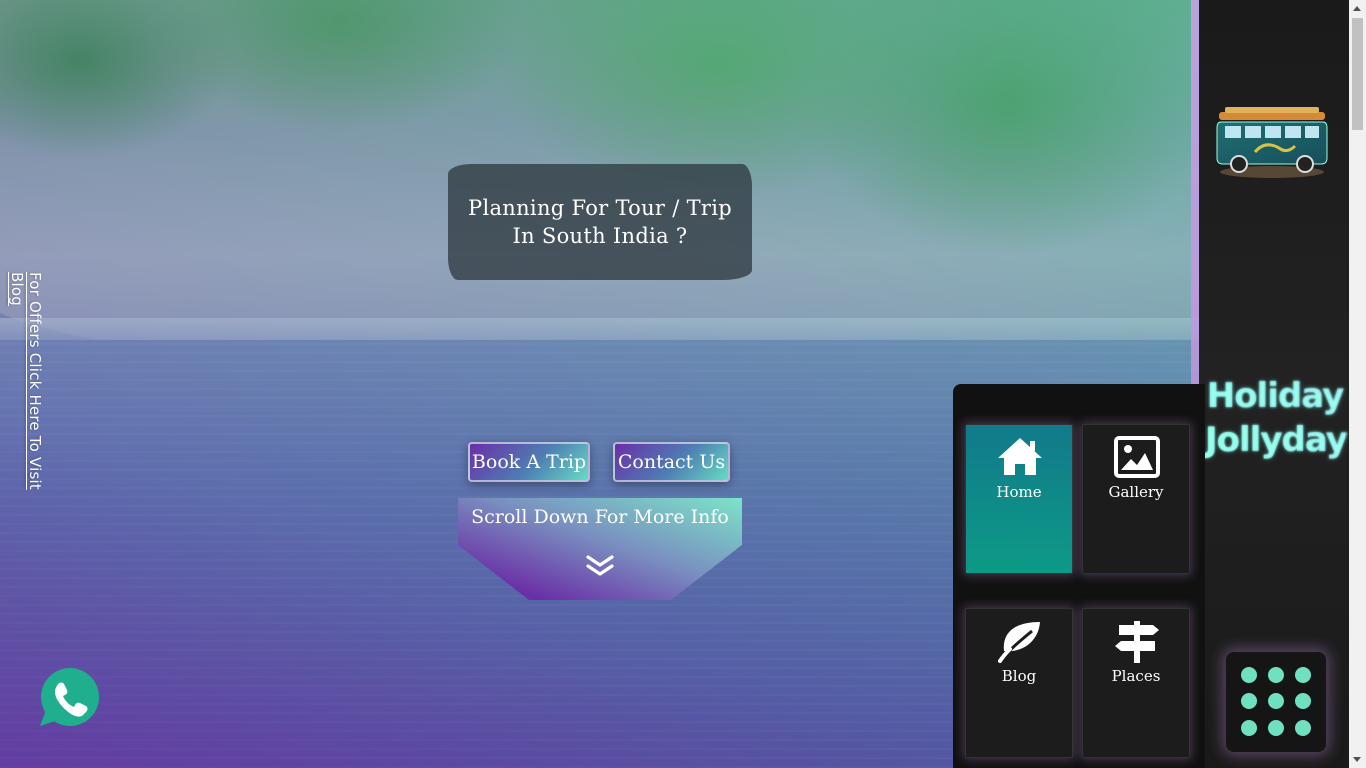  I want to click on right-sidebar: Holiday Jollyday, so click(1274, 384).